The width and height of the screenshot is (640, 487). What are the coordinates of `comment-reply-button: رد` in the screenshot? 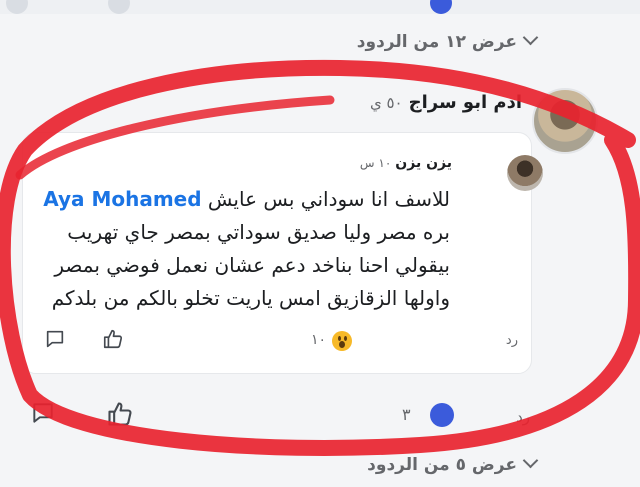 It's located at (523, 417).